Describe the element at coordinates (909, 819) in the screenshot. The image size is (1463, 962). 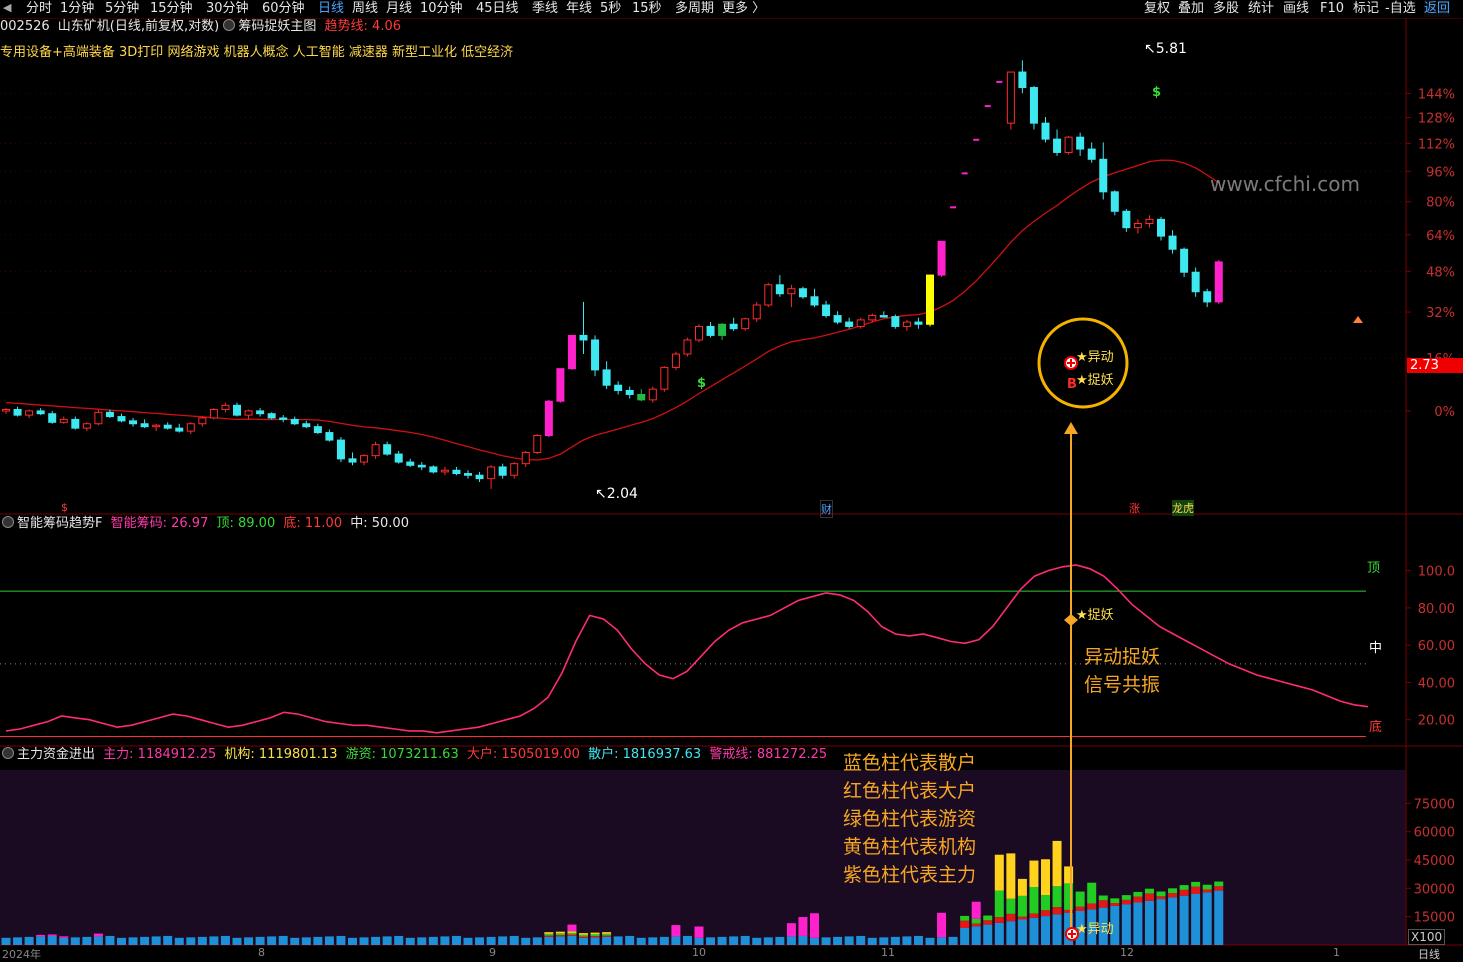
I see `flow-legend: 蓝色柱代表散户 红色柱代表大户 绿色柱代表游资 黄色柱代表机构 紫色柱代表主力` at that location.